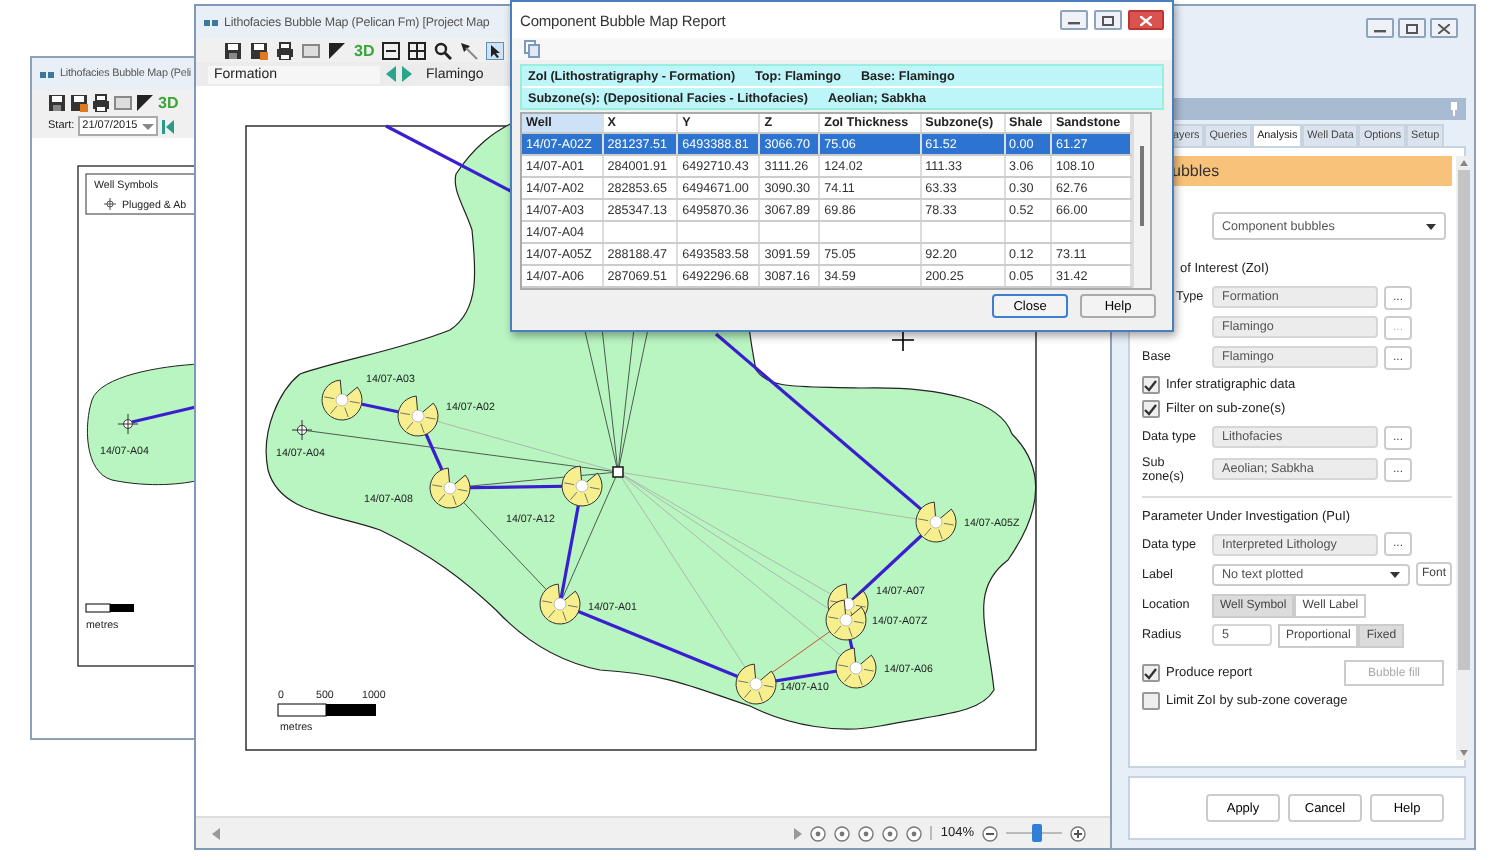  Describe the element at coordinates (1463, 753) in the screenshot. I see `scroll-down-icon` at that location.